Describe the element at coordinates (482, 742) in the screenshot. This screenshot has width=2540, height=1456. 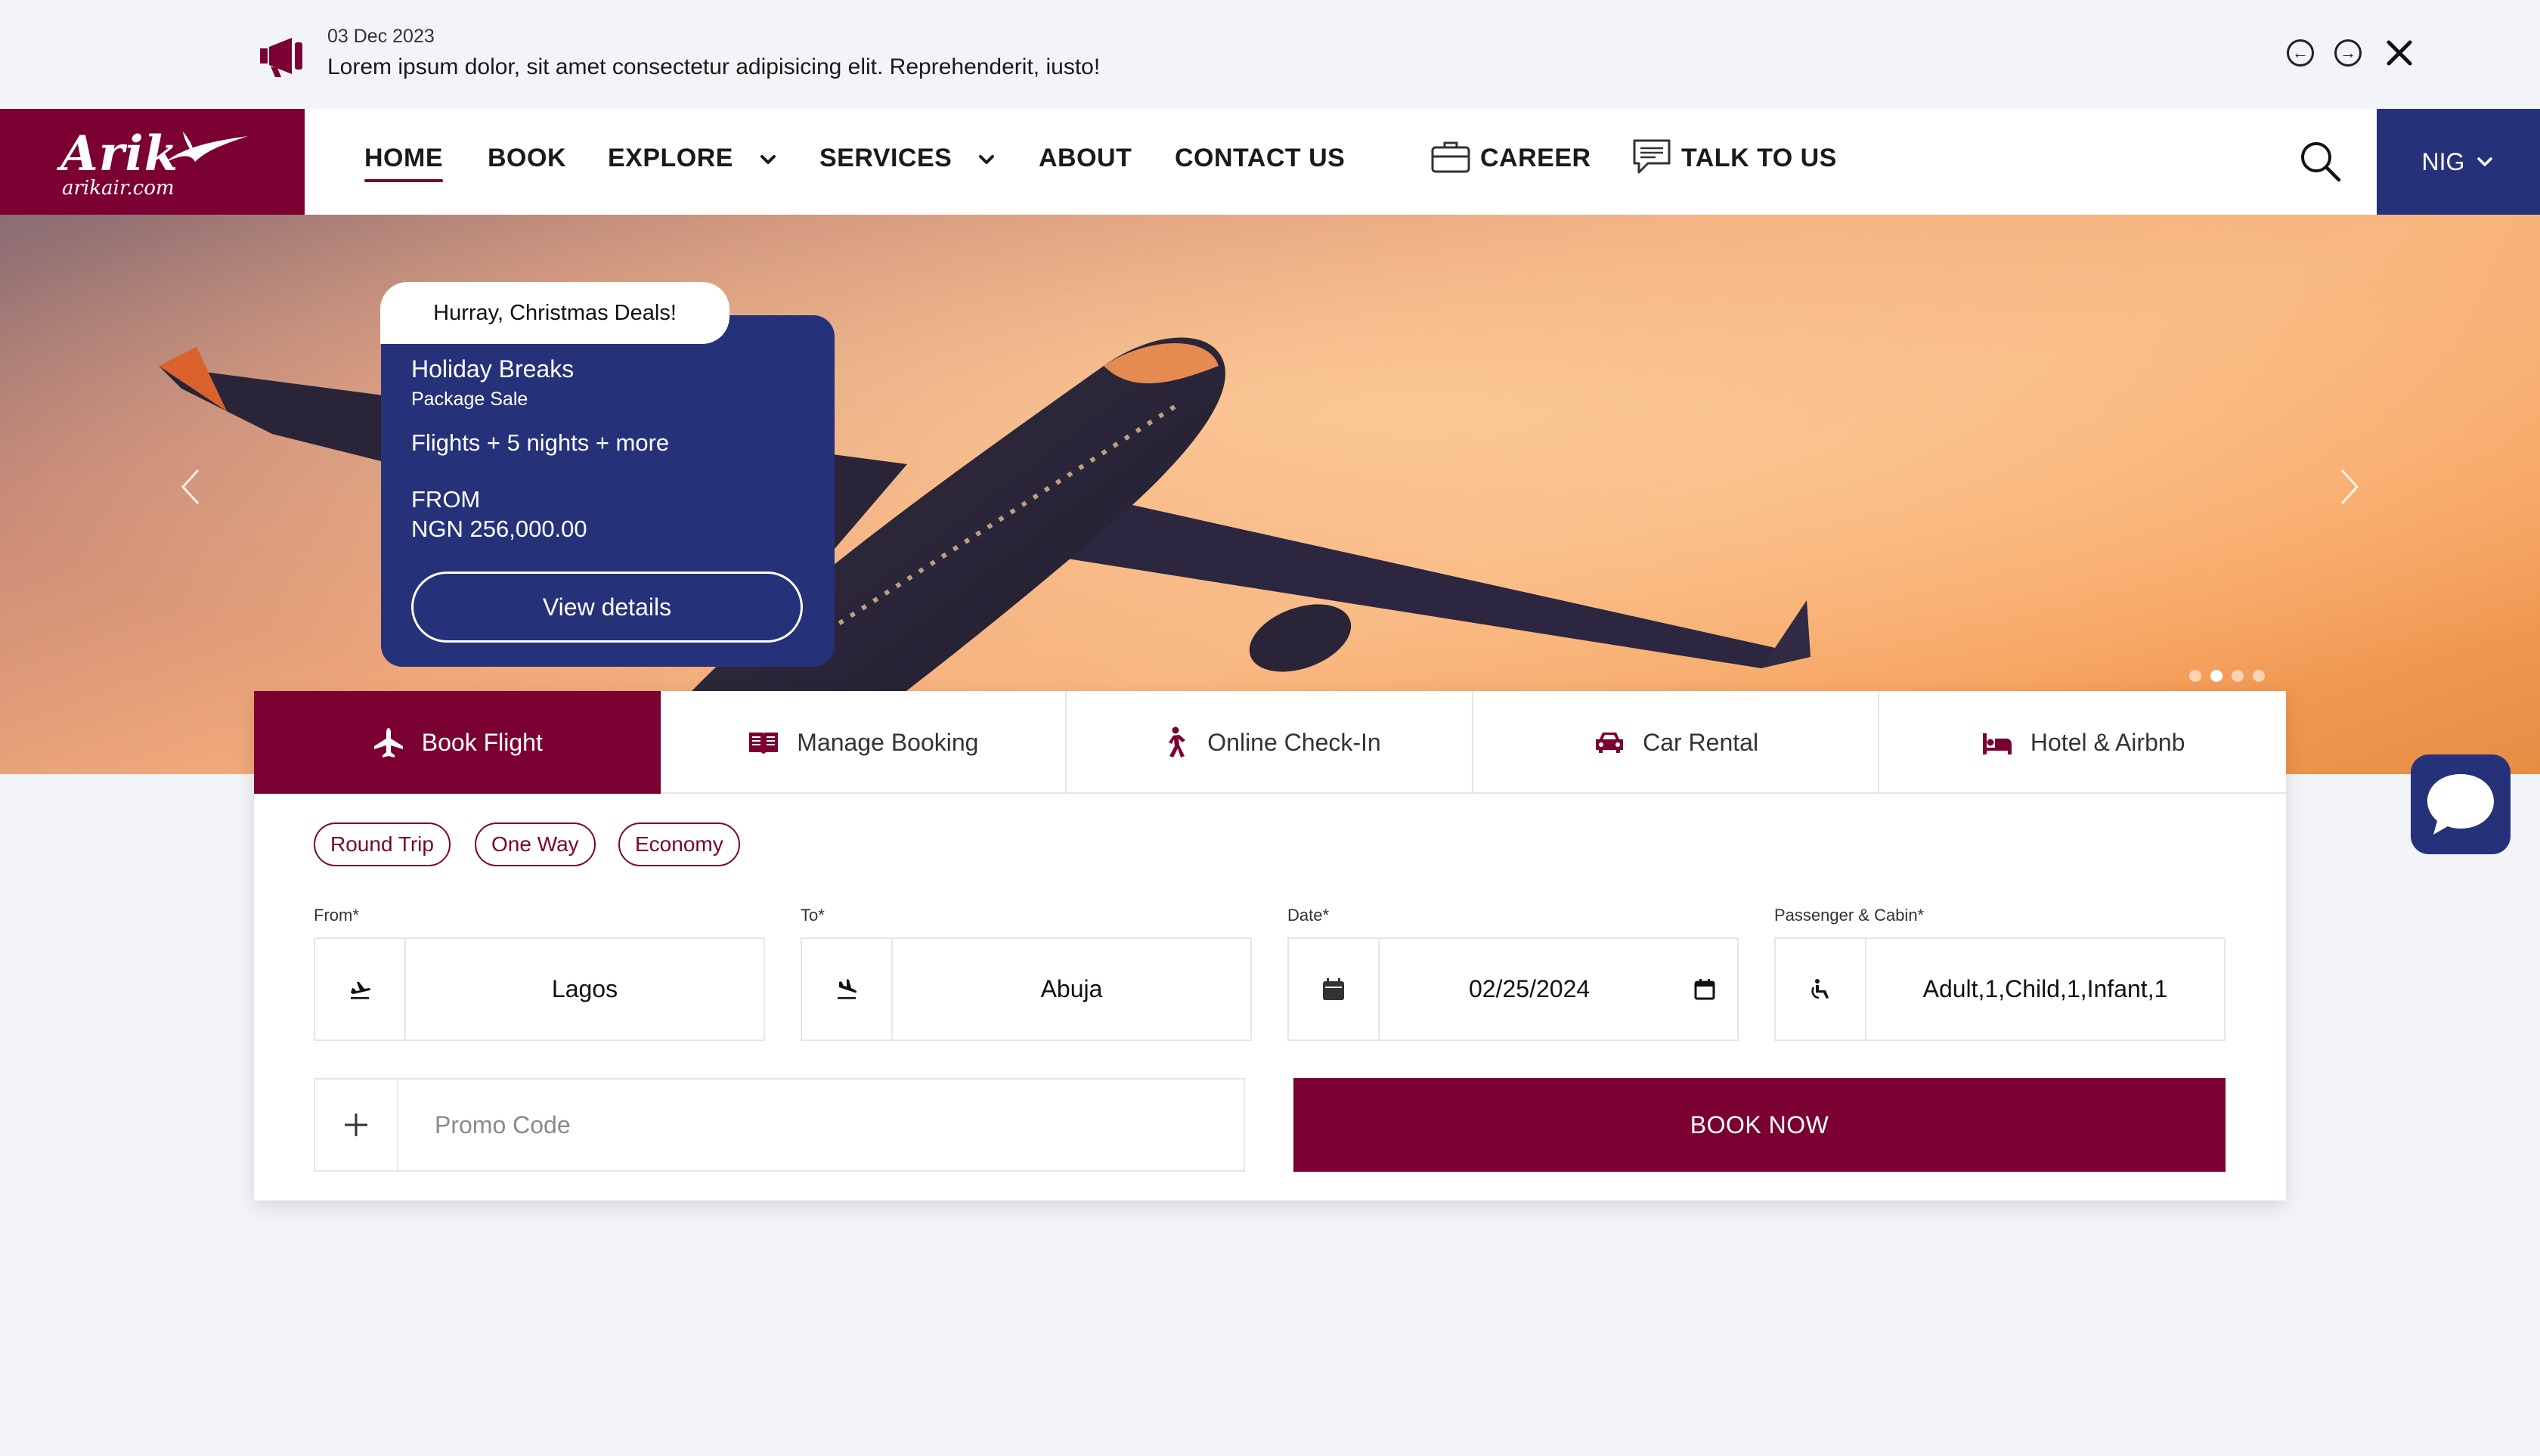
I see `tab-label: Book Flight` at that location.